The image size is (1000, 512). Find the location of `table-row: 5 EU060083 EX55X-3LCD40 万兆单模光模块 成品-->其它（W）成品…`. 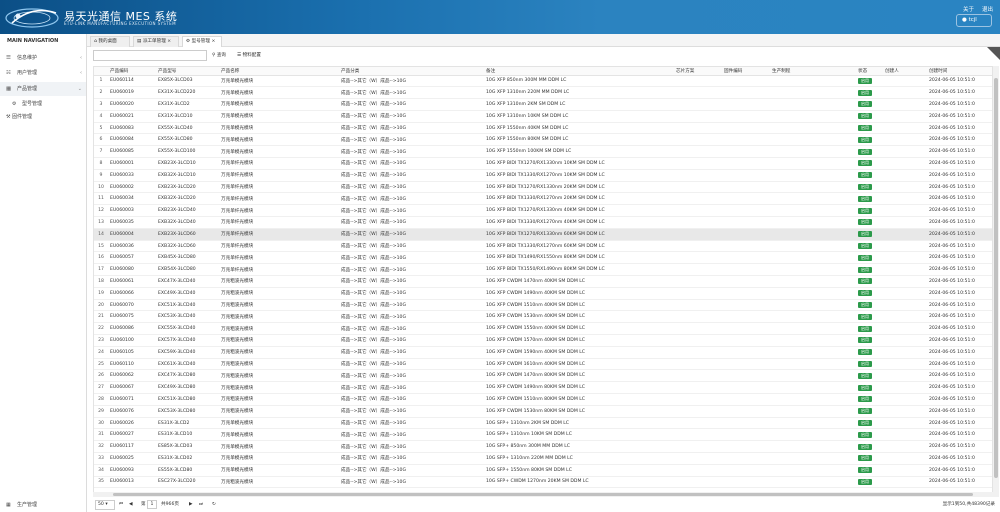

table-row: 5 EU060083 EX55X-3LCD40 万兆单模光模块 成品-->其它（W）成品… is located at coordinates (543, 128).